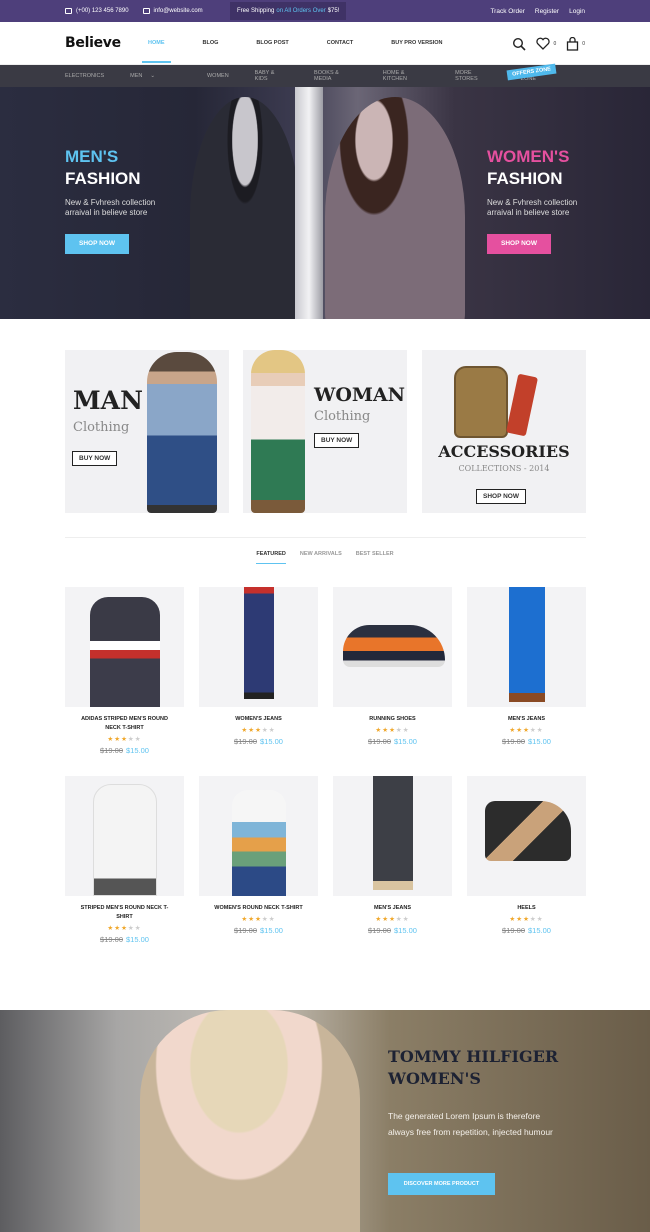  What do you see at coordinates (172, 11) in the screenshot?
I see `email-info: info@website.com` at bounding box center [172, 11].